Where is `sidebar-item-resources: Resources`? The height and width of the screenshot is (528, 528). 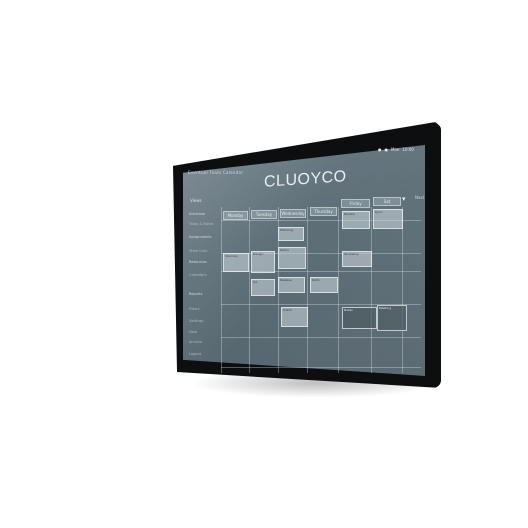 sidebar-item-resources: Resources is located at coordinates (204, 262).